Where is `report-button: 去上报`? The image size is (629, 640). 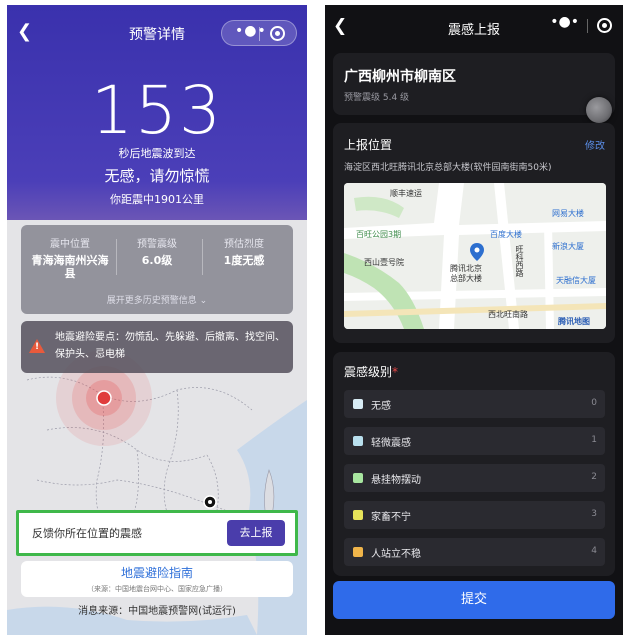 report-button: 去上报 is located at coordinates (256, 533).